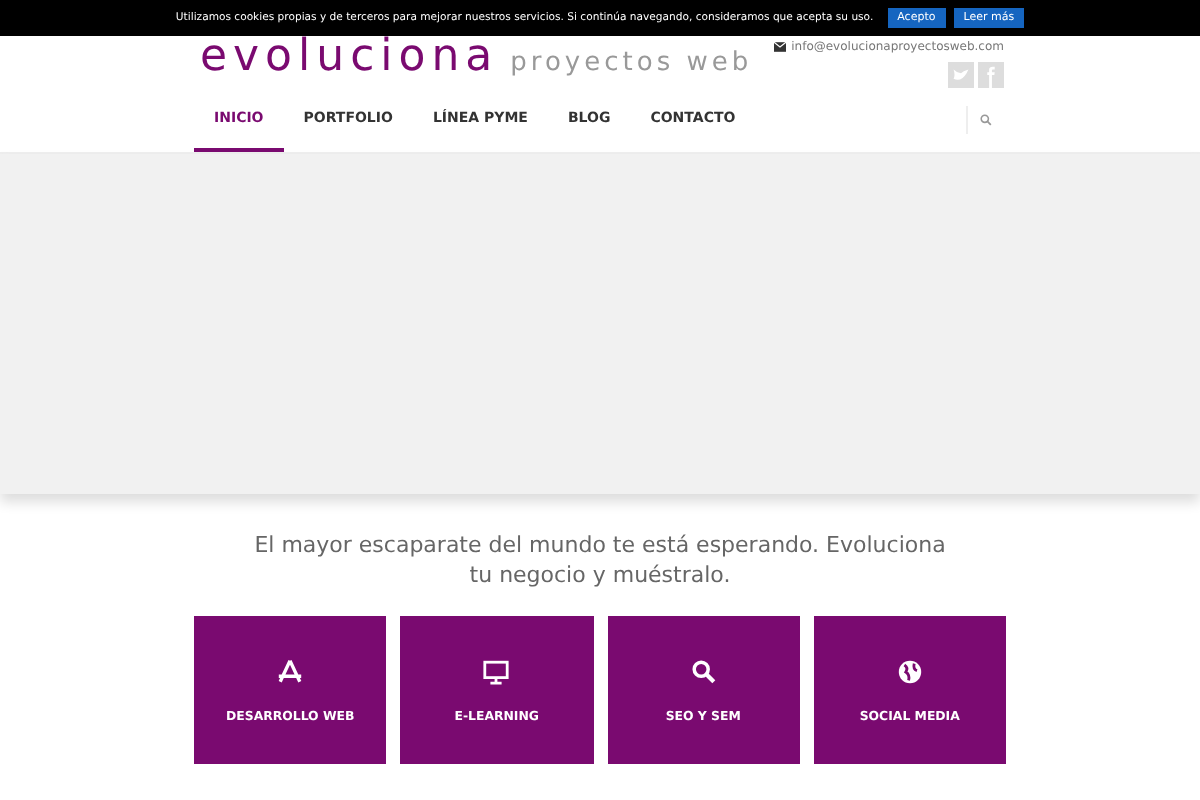  I want to click on logo-text: evoluciona, so click(349, 58).